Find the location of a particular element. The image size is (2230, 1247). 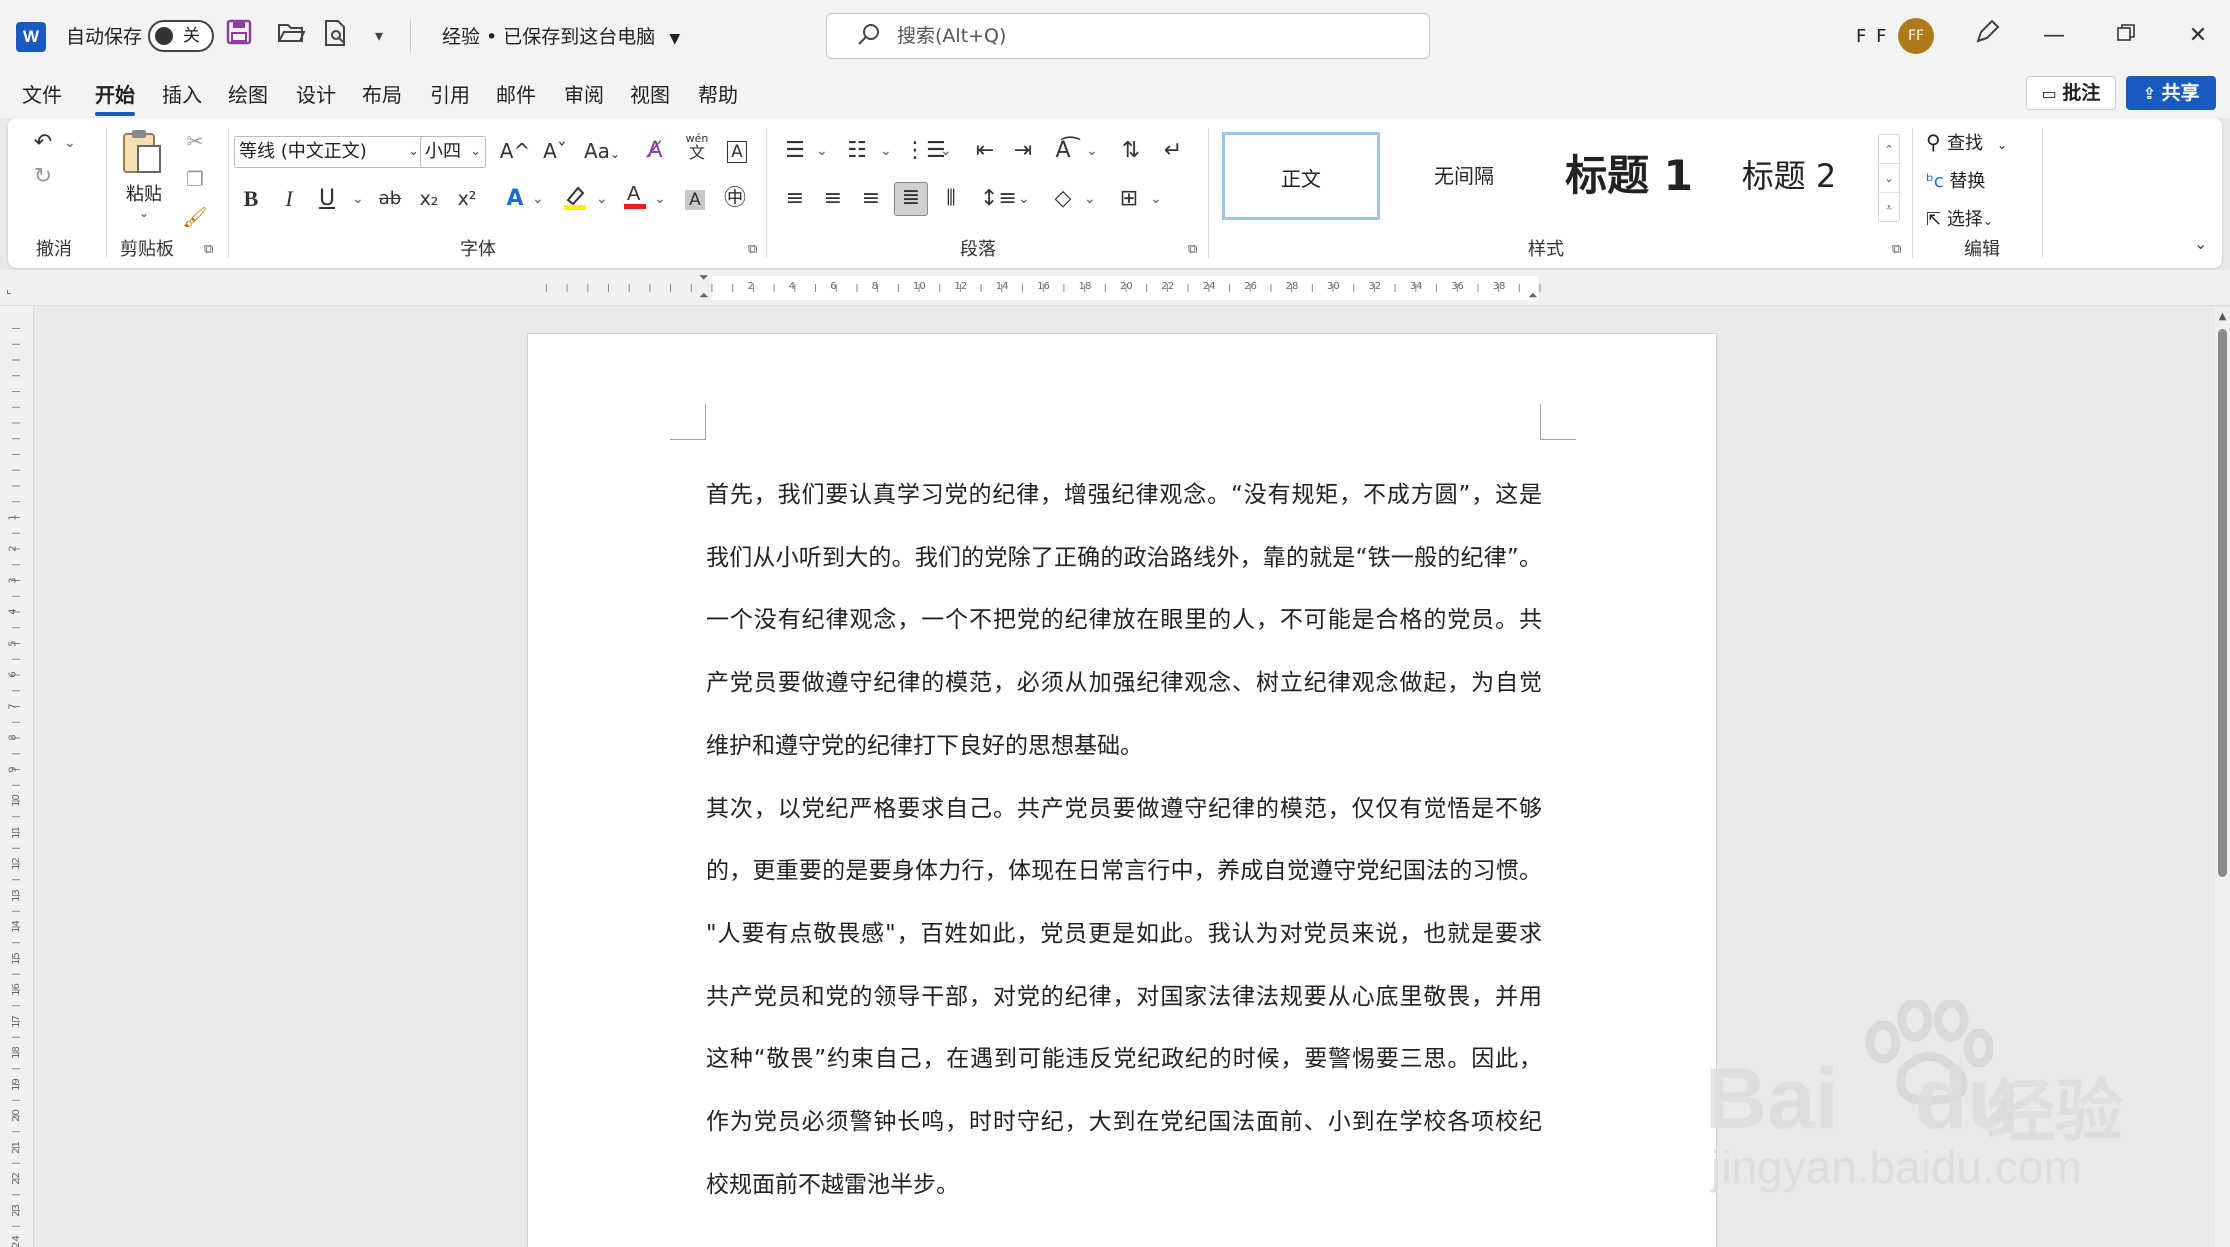

shrink-font-icon: Aˇ is located at coordinates (555, 151).